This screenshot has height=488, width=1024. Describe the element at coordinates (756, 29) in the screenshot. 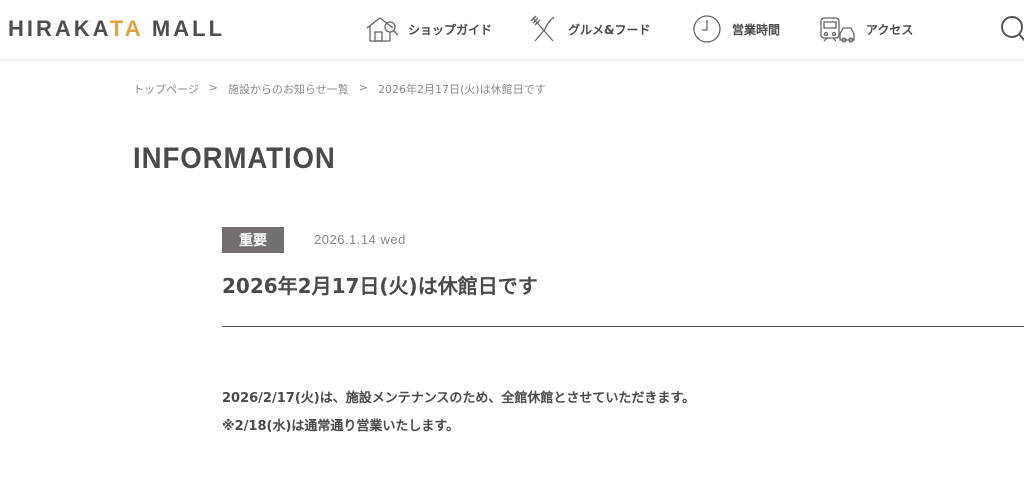

I see `nav-business-hours-label: 営業時間` at that location.